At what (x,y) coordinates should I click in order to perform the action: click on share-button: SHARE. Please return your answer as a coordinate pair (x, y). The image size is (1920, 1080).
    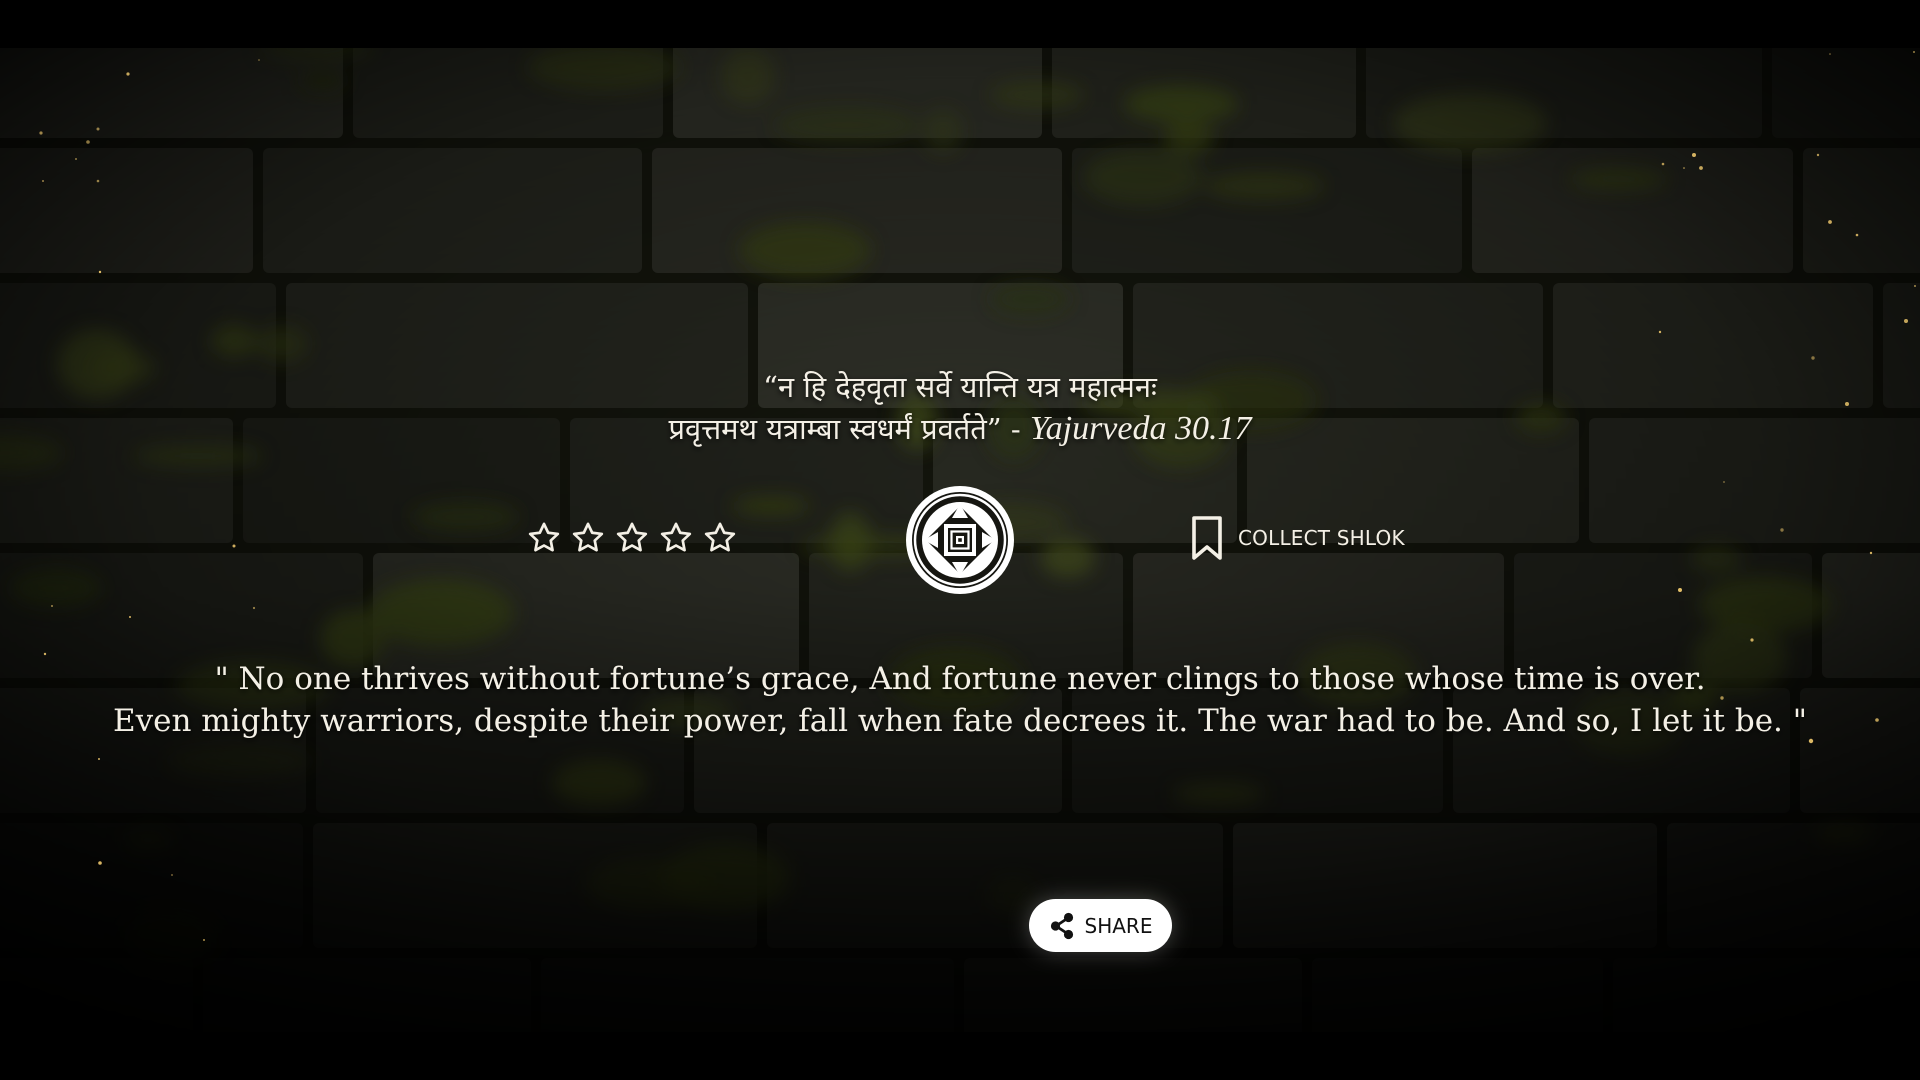
    Looking at the image, I should click on (1100, 925).